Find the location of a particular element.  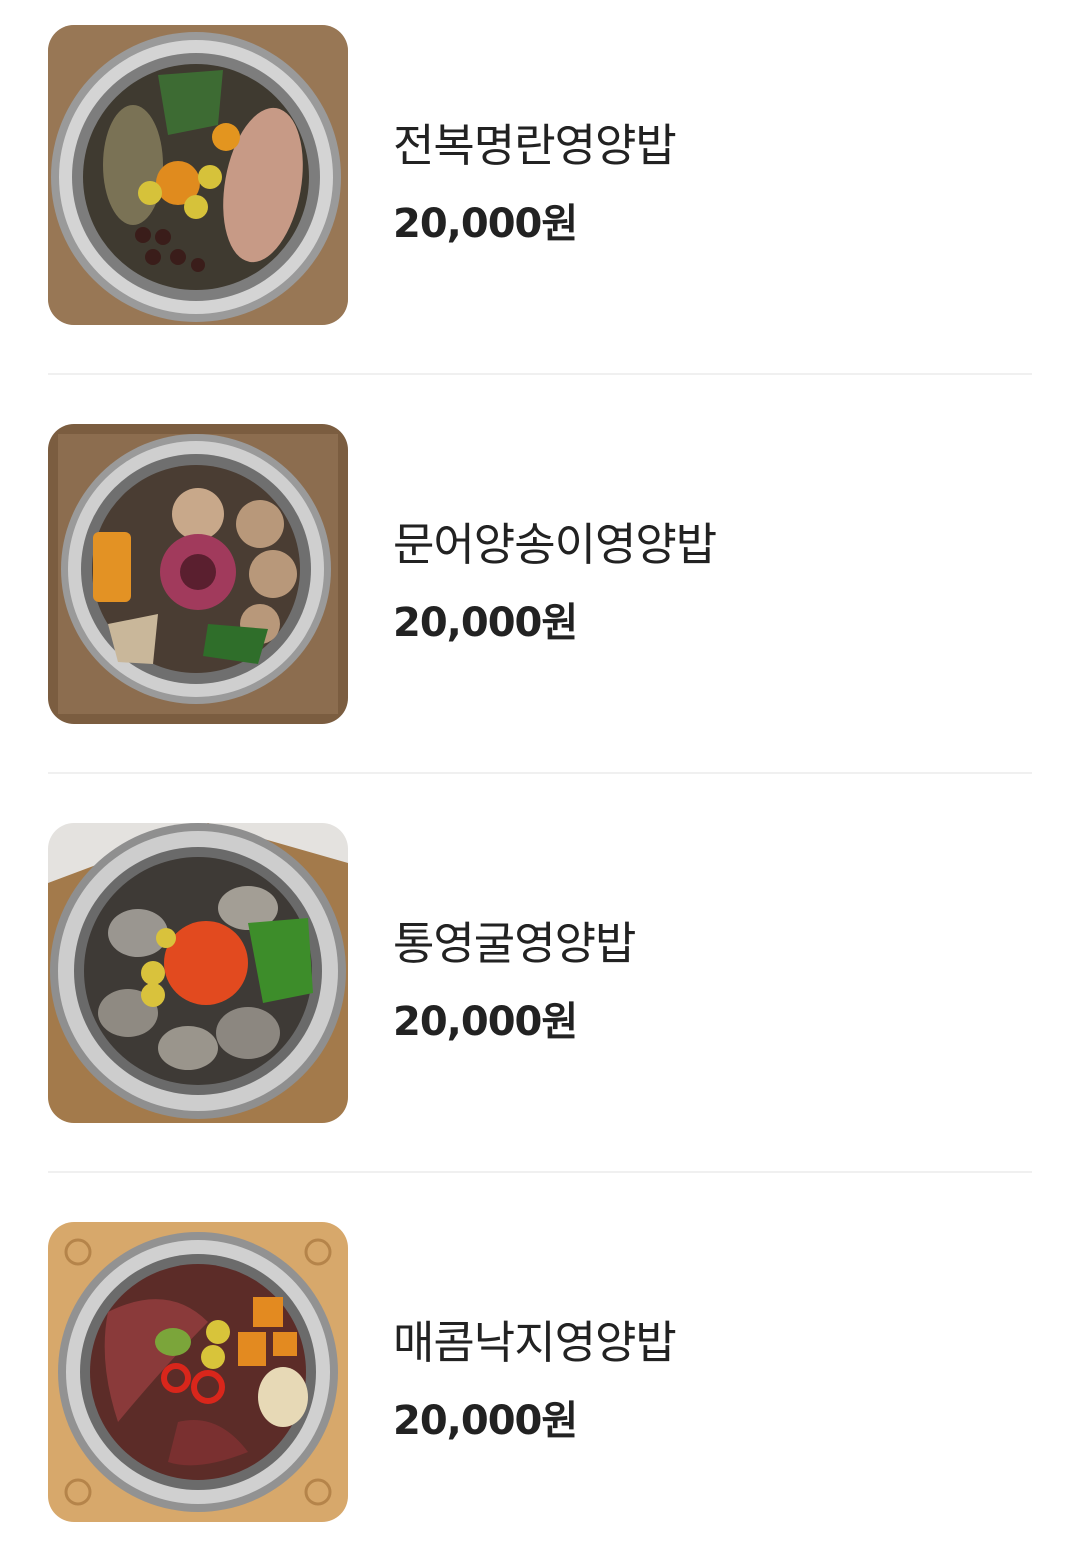

menu-item-name: 통영굴영양밥 is located at coordinates (514, 943).